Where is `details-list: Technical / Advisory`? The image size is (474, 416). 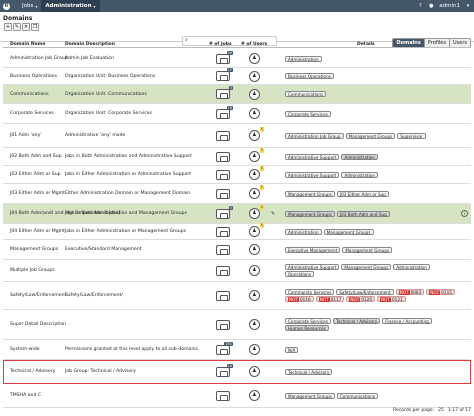
details-list: Technical / Advisory is located at coordinates (370, 371).